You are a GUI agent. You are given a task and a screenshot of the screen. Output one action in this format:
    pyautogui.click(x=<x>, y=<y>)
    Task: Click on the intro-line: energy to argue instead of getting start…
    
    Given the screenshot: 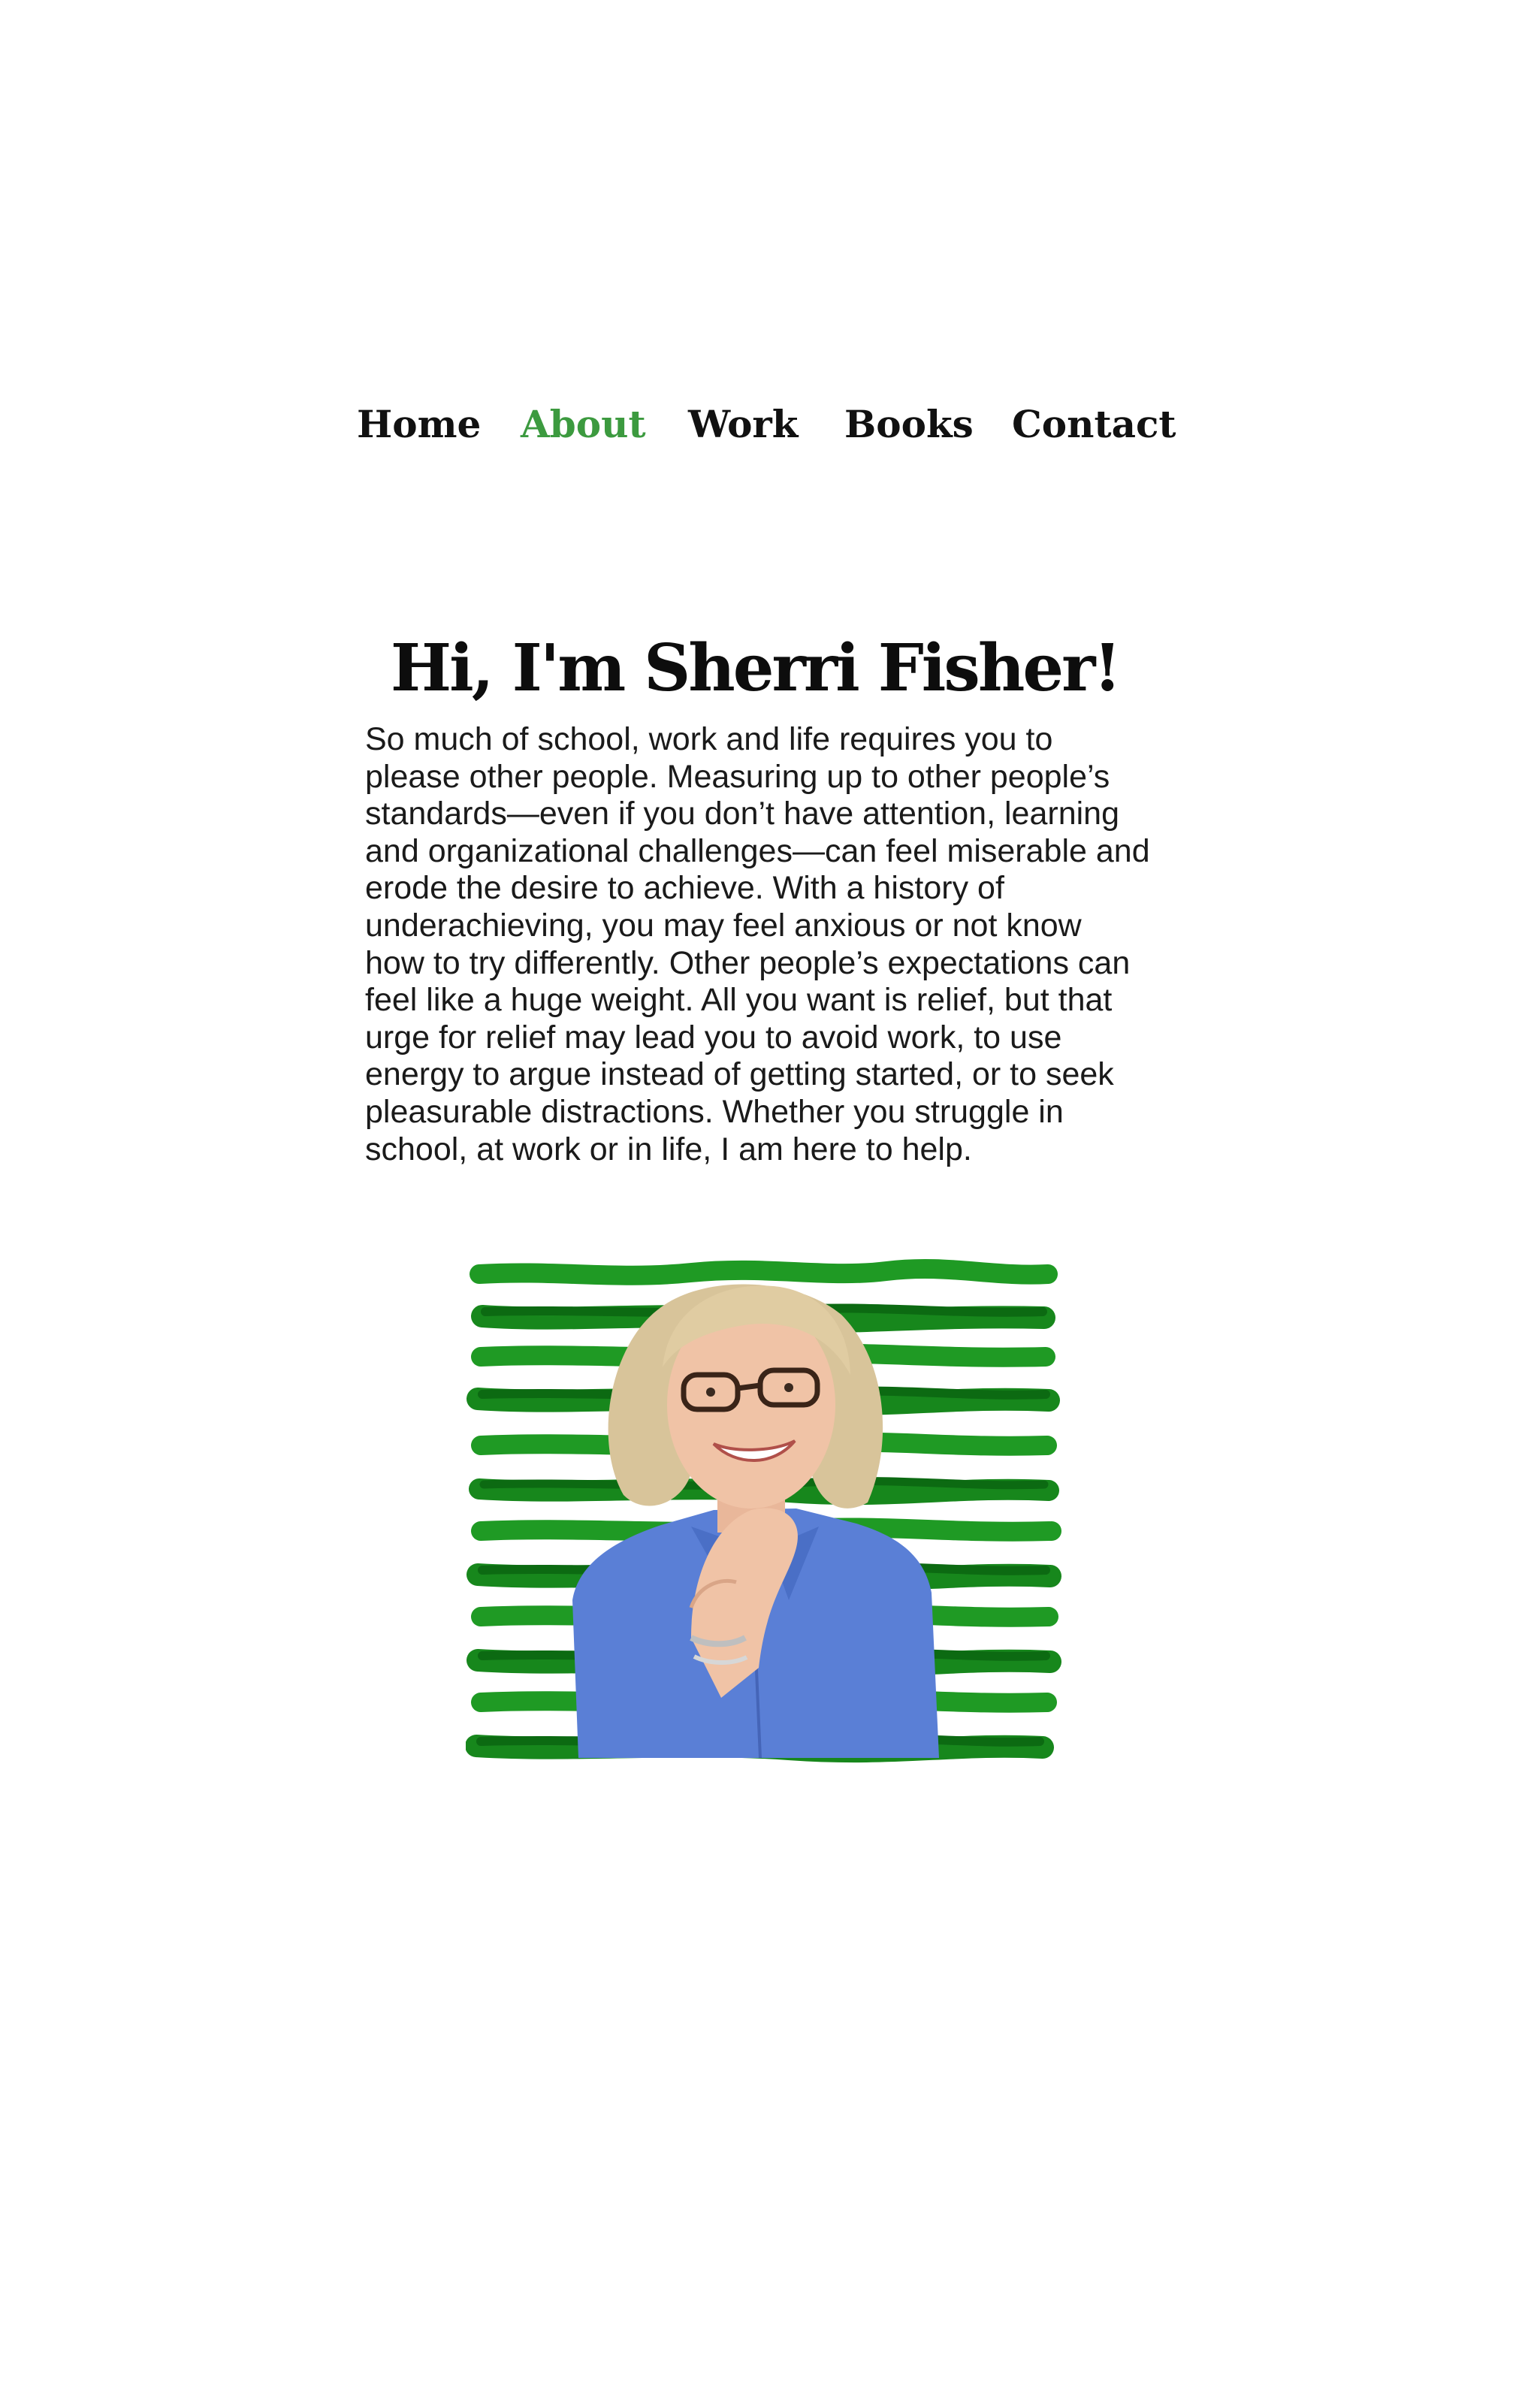 What is the action you would take?
    pyautogui.click(x=739, y=1074)
    